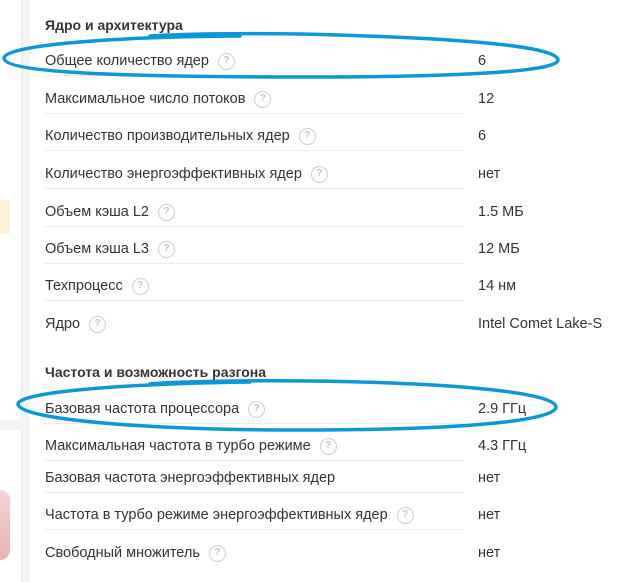 The image size is (643, 582). Describe the element at coordinates (97, 212) in the screenshot. I see `spec-label-text: Объем кэша L2` at that location.